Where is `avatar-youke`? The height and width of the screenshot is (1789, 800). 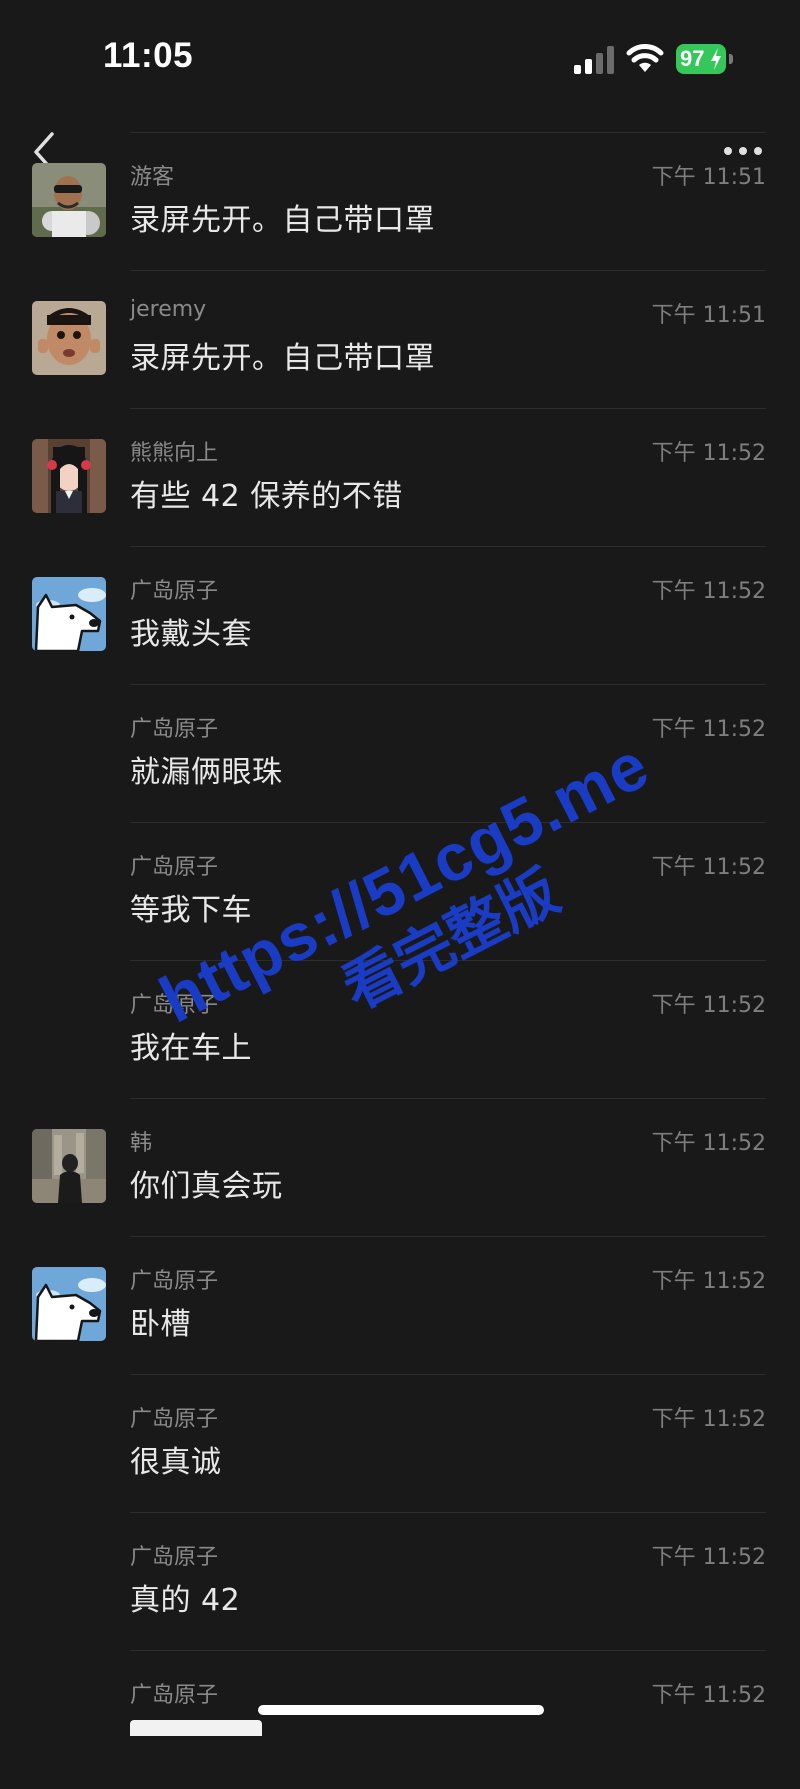 avatar-youke is located at coordinates (69, 200).